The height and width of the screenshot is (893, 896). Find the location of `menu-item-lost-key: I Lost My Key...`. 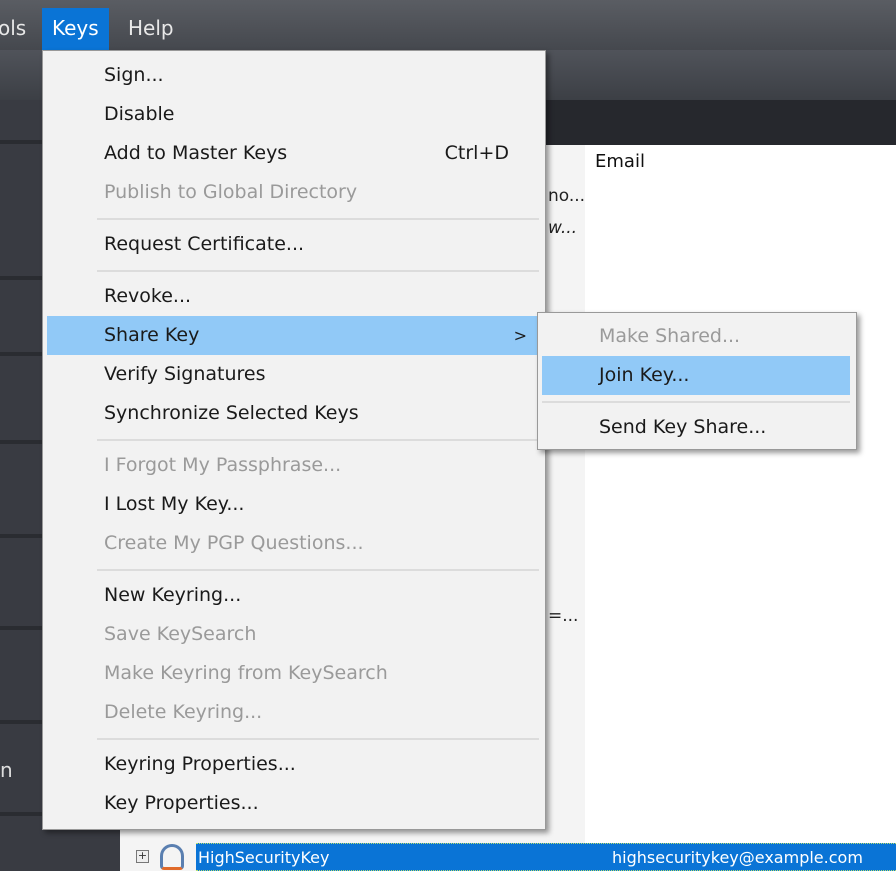

menu-item-lost-key: I Lost My Key... is located at coordinates (294, 504).